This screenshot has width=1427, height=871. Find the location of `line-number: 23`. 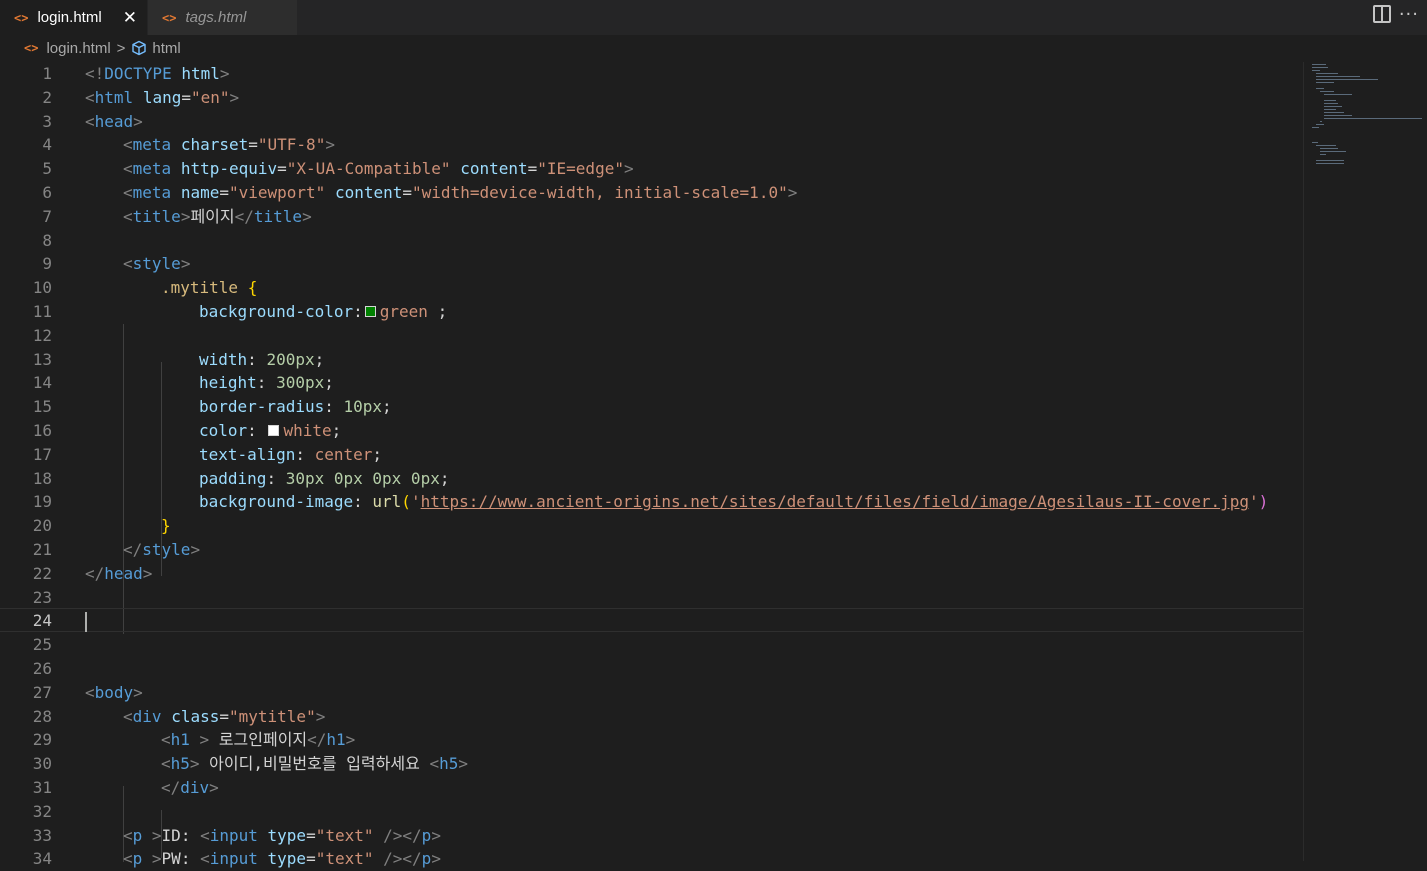

line-number: 23 is located at coordinates (42, 597).